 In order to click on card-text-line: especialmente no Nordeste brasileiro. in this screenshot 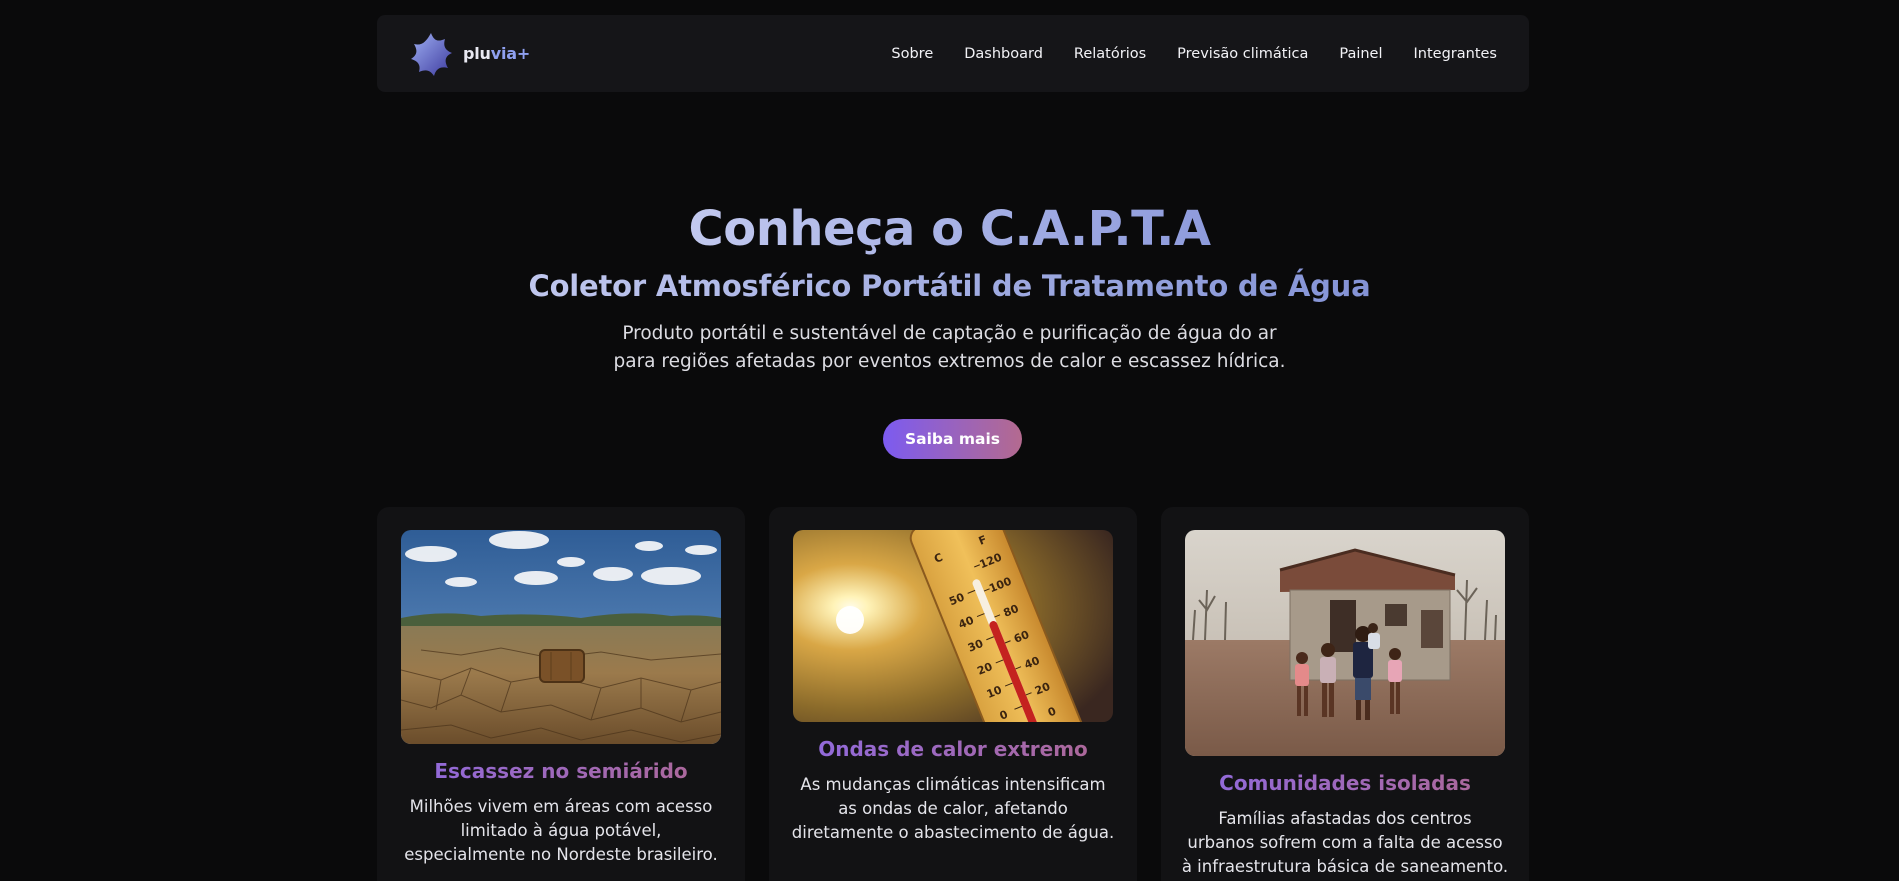, I will do `click(561, 854)`.